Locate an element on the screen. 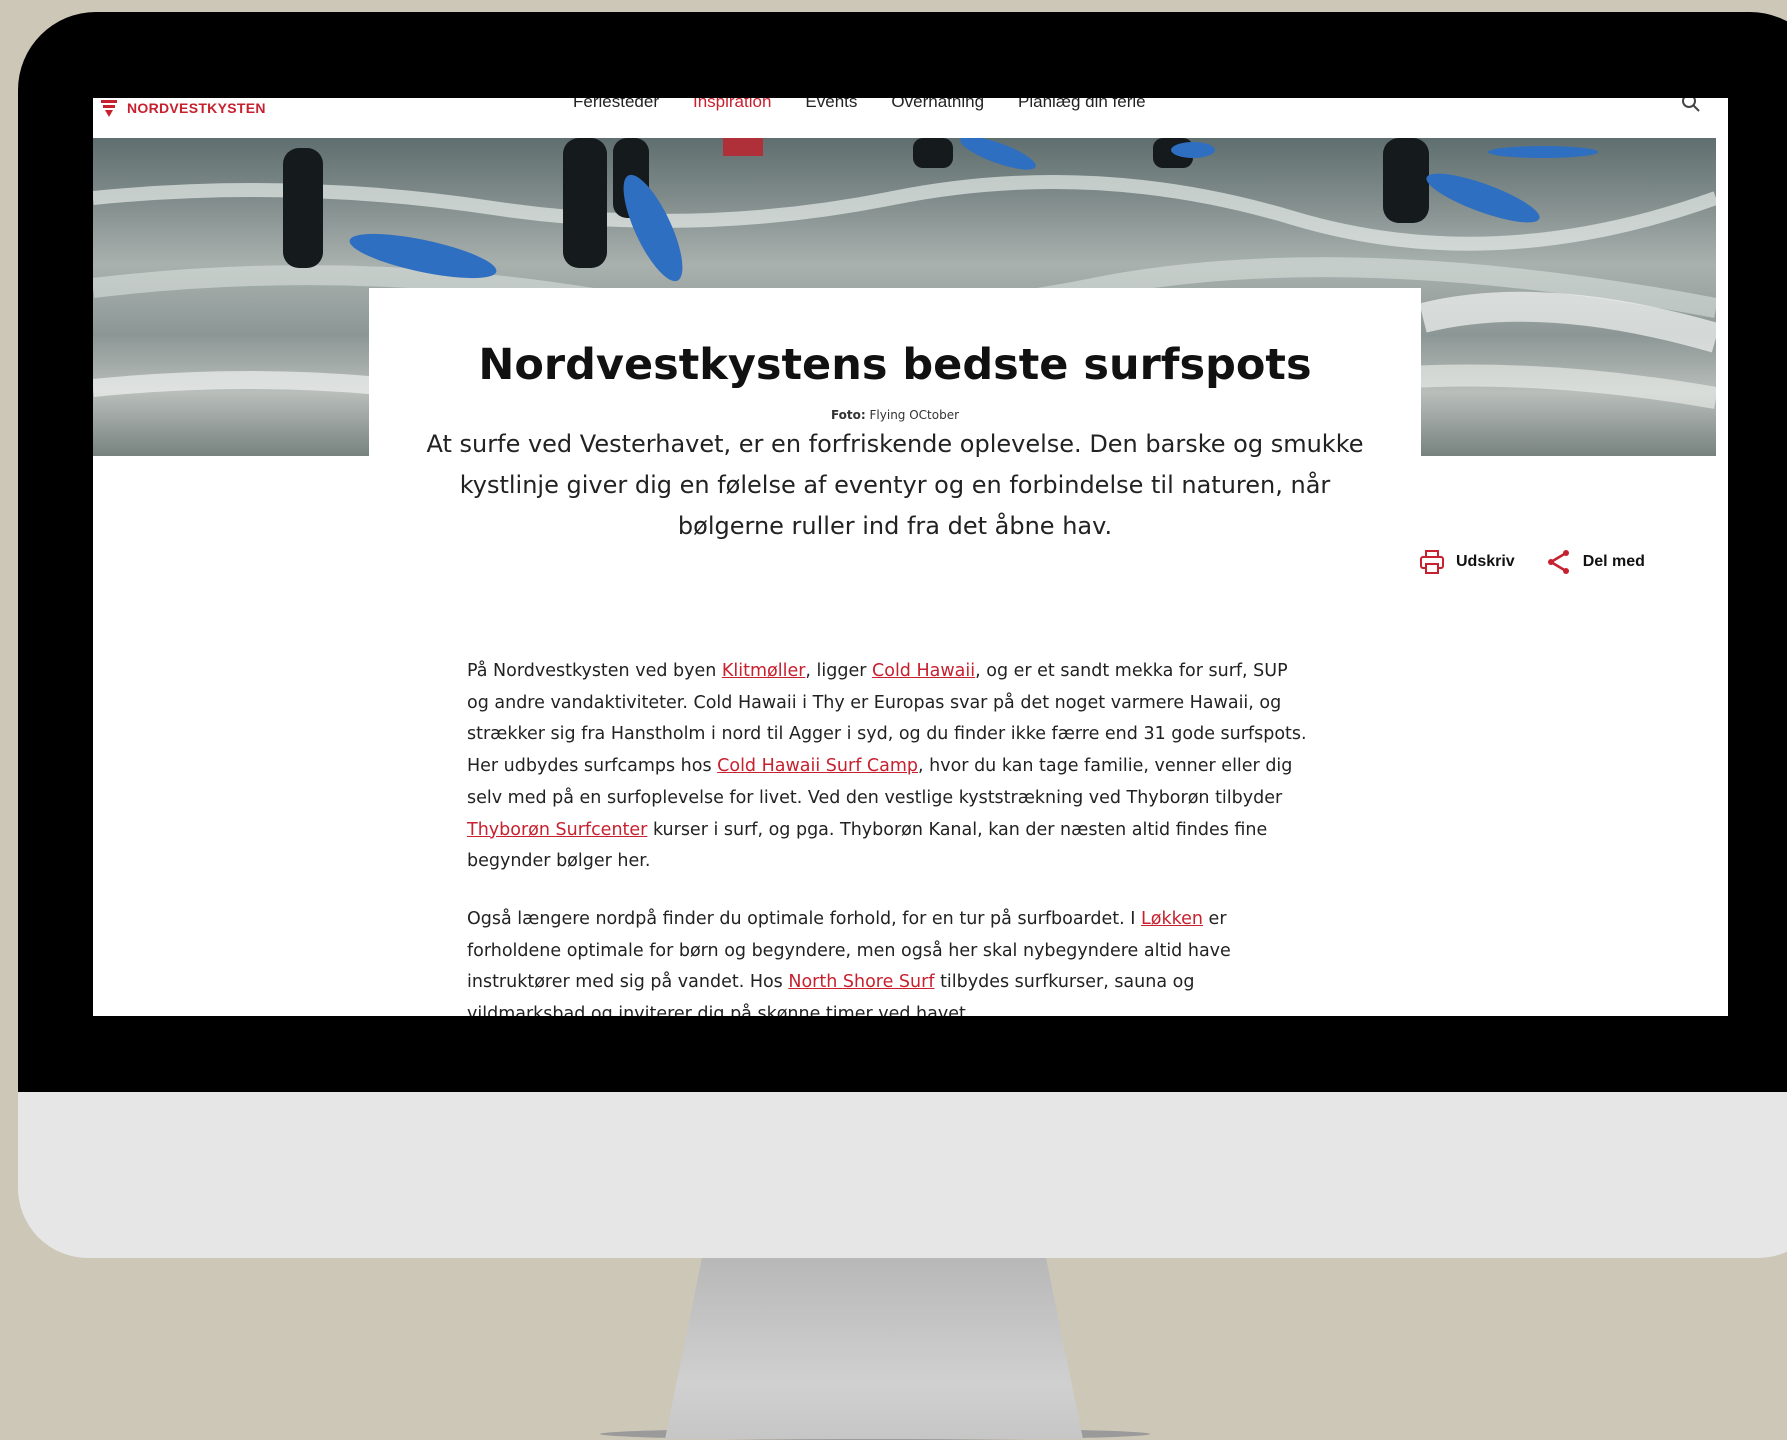  share-label: Del med is located at coordinates (1613, 561).